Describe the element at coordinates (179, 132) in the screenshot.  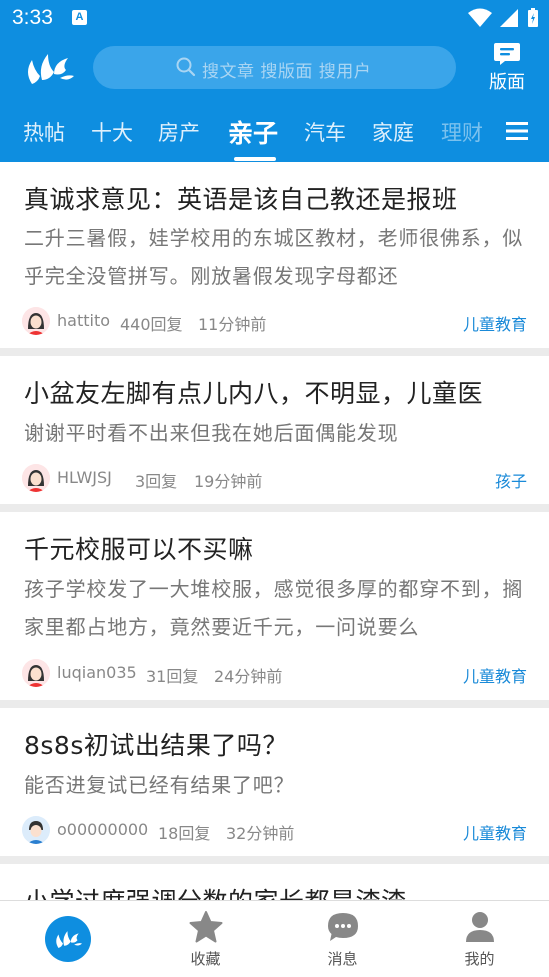
I see `tab-real-estate: 房产` at that location.